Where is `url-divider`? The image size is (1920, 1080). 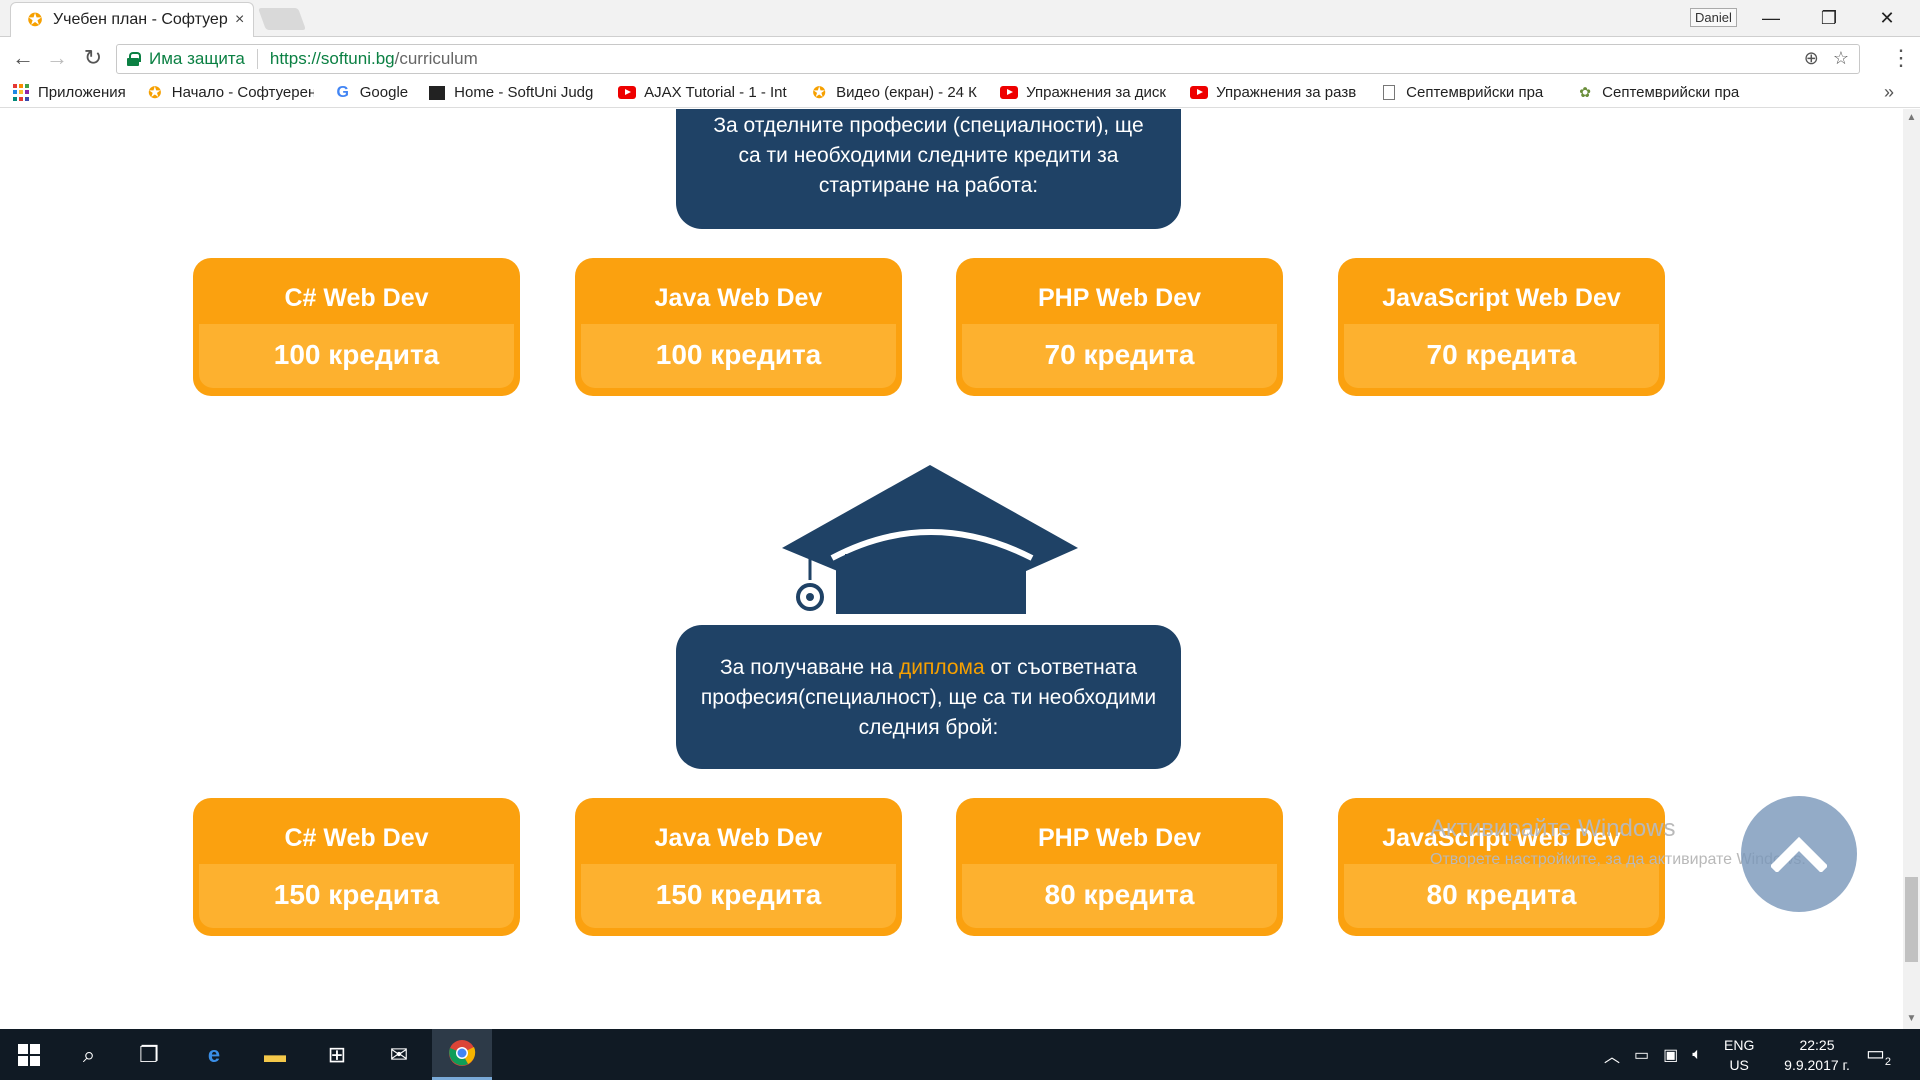
url-divider is located at coordinates (257, 59).